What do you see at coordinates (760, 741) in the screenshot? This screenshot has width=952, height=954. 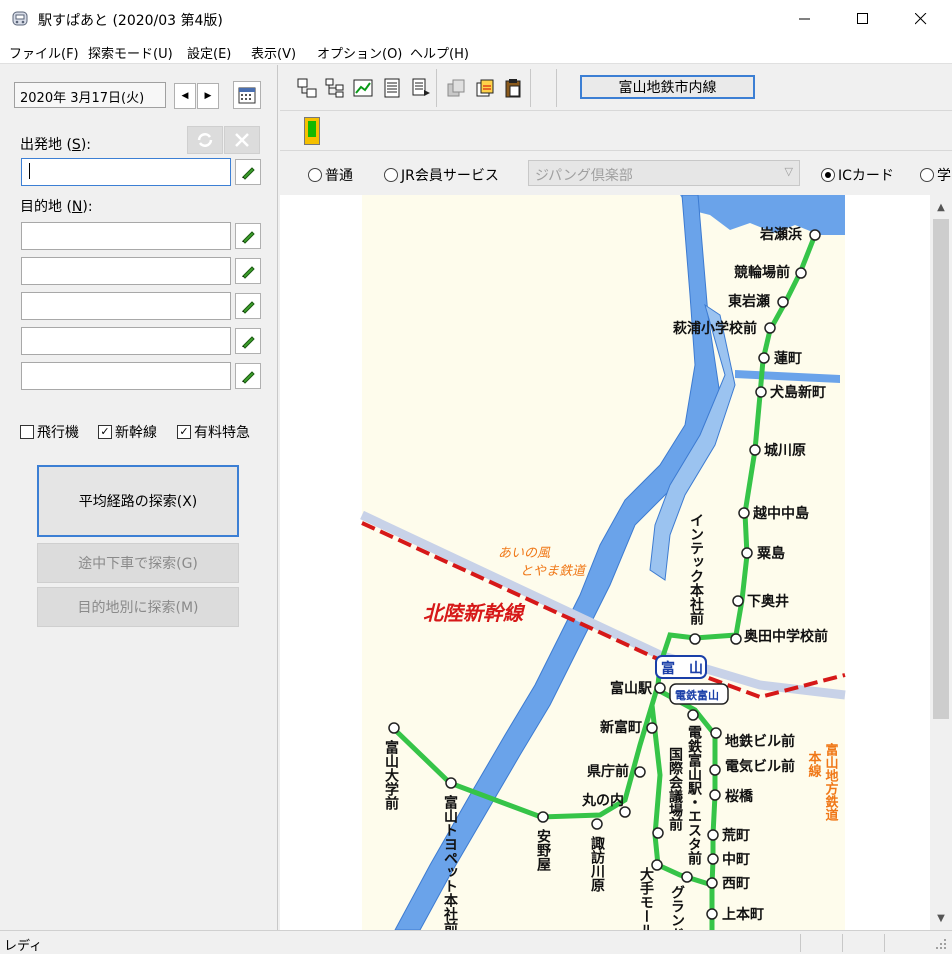 I see `station-label: 地鉄ビル前` at bounding box center [760, 741].